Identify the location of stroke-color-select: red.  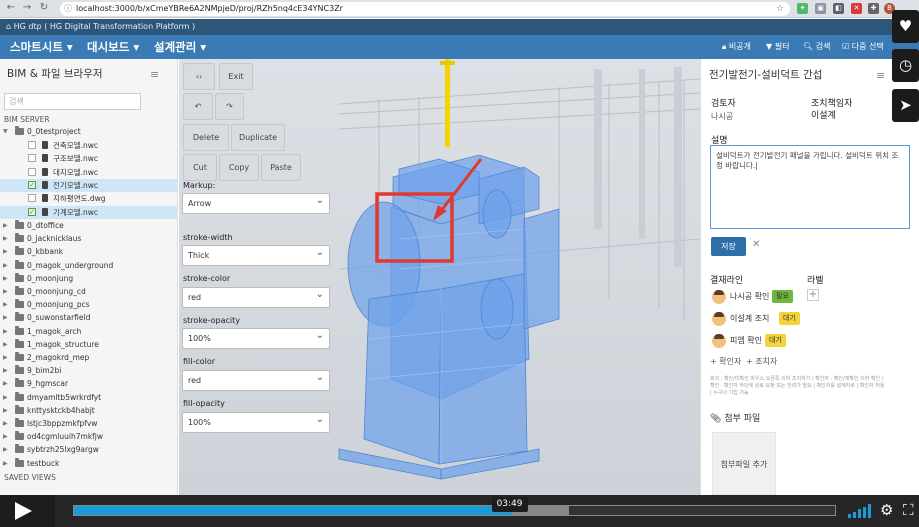
(256, 296).